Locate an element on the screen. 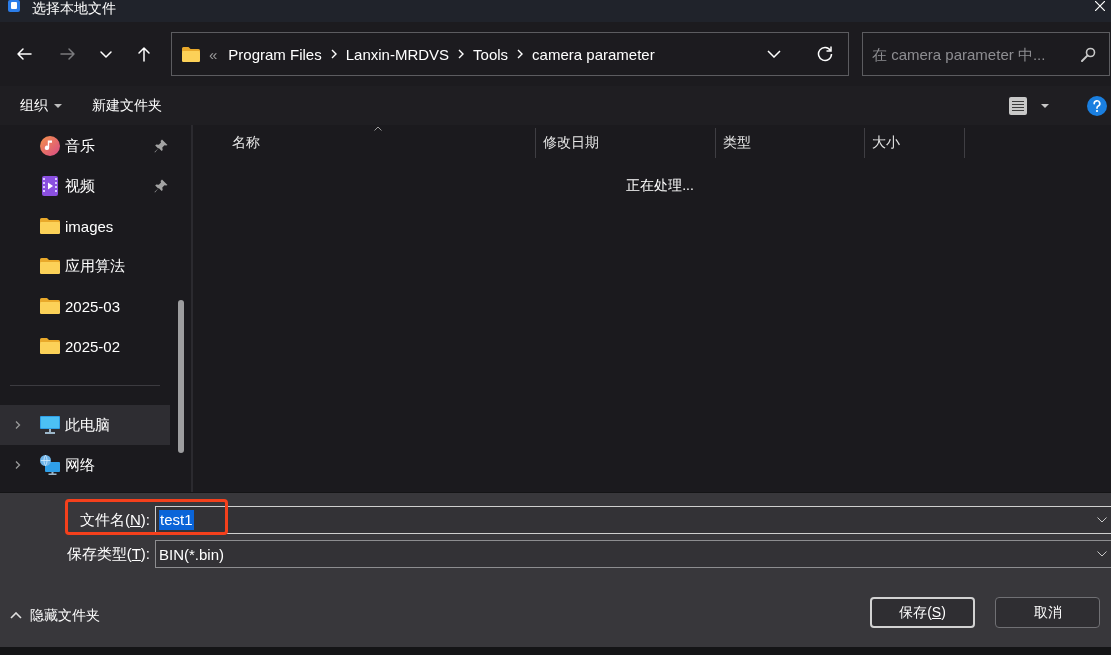 The image size is (1111, 655). file-name-value: test1 is located at coordinates (176, 520).